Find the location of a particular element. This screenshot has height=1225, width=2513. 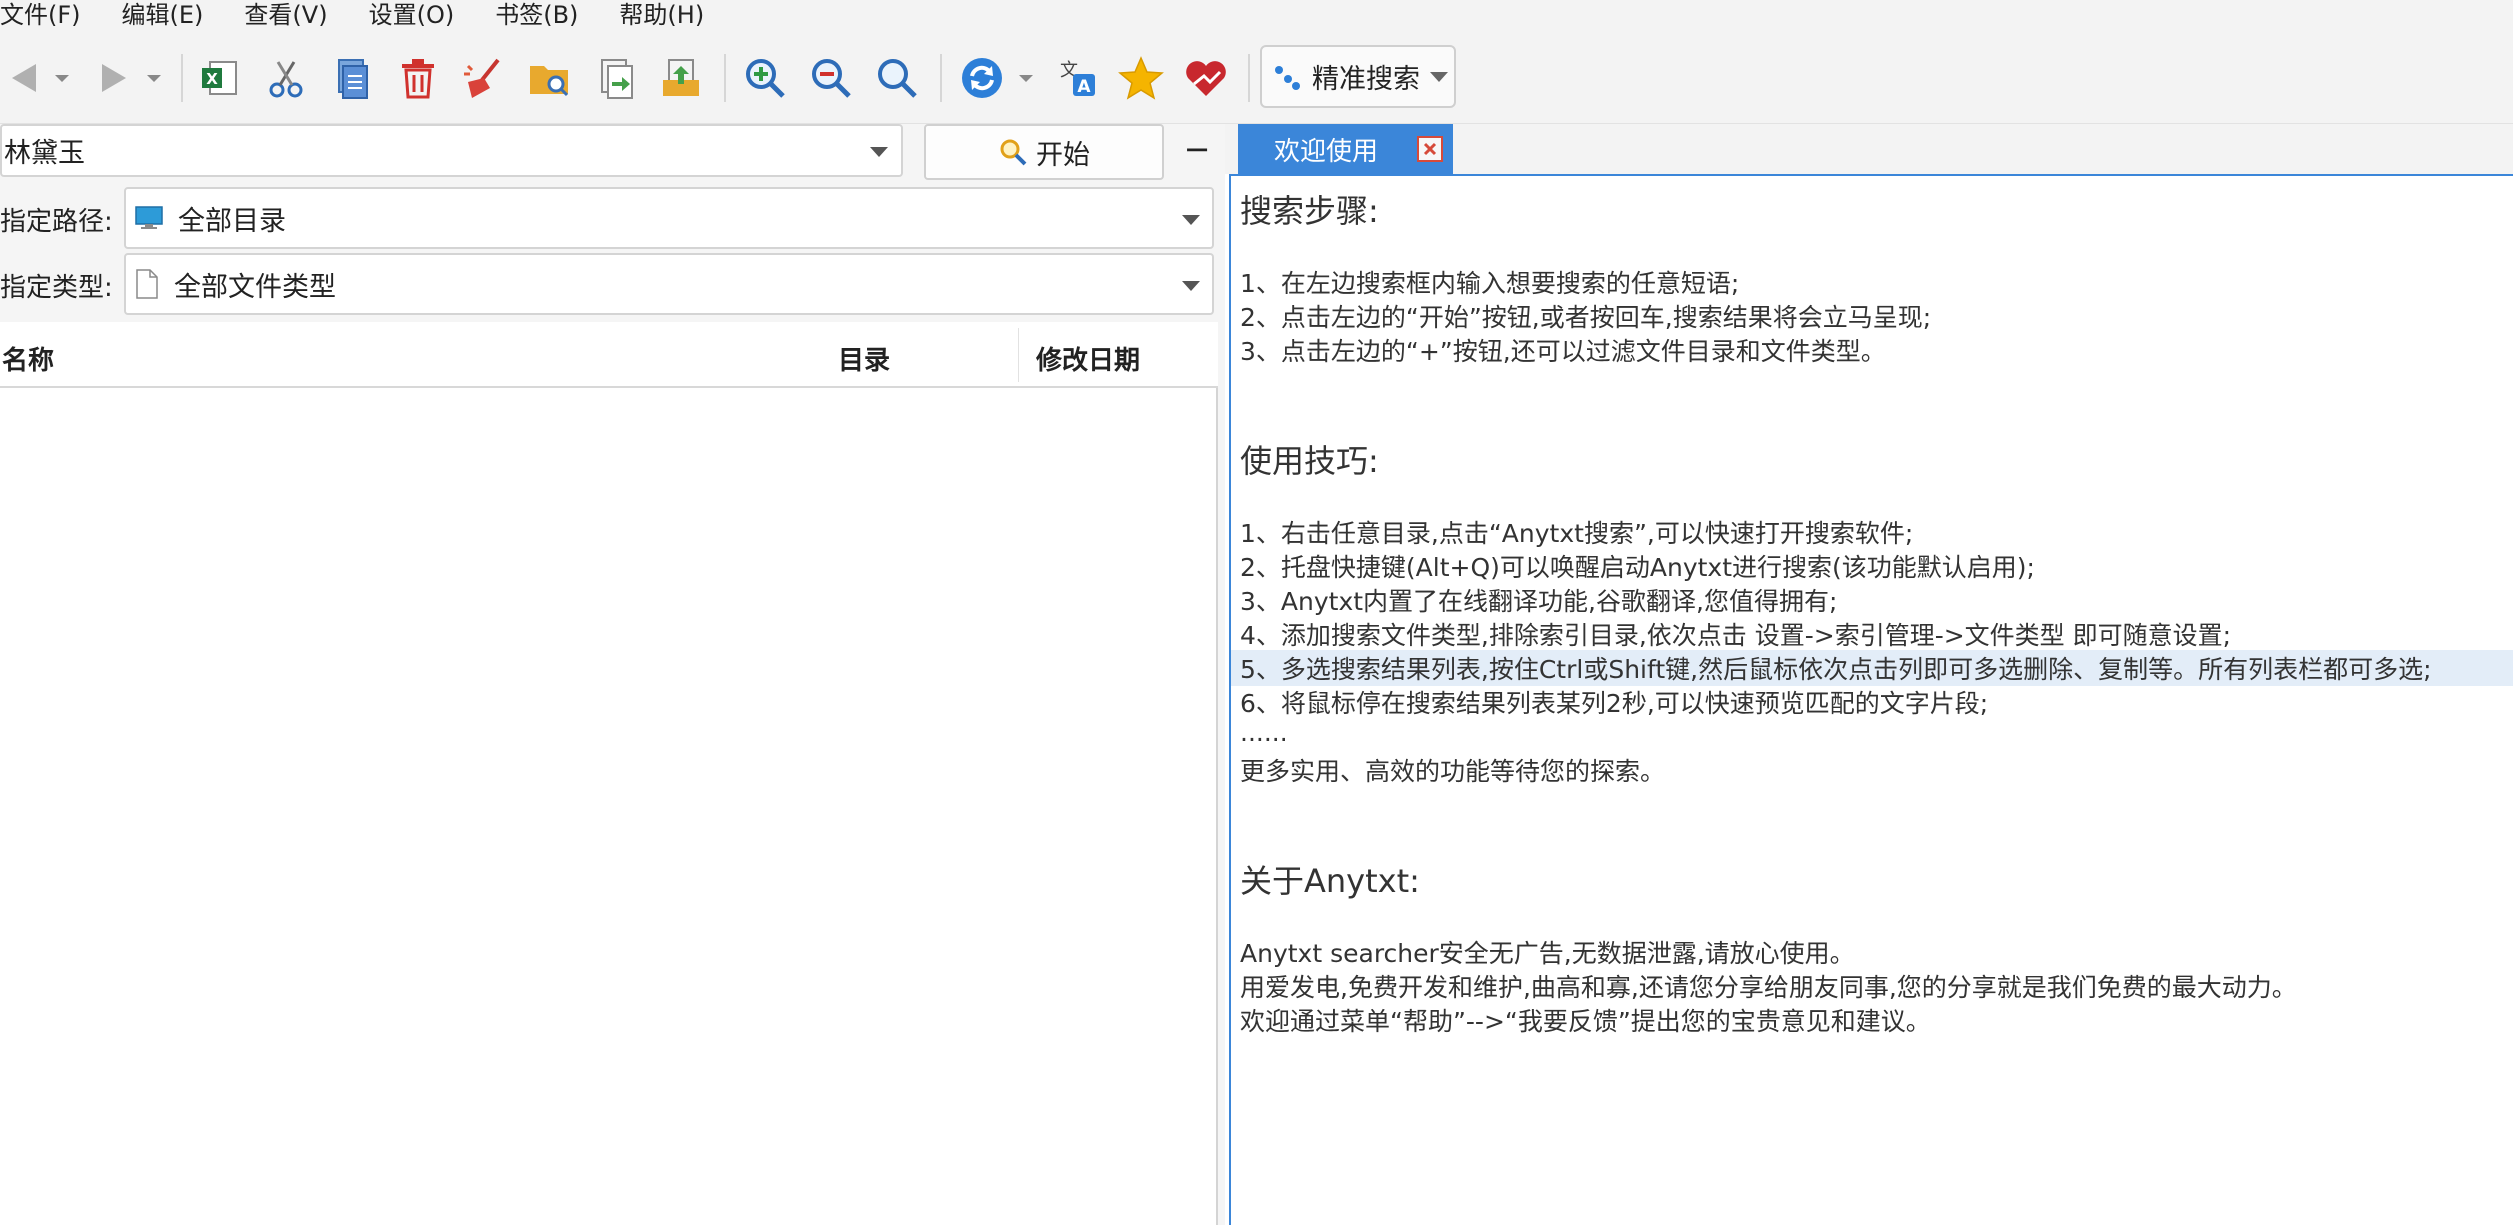

bookmark-star-icon is located at coordinates (1141, 78).